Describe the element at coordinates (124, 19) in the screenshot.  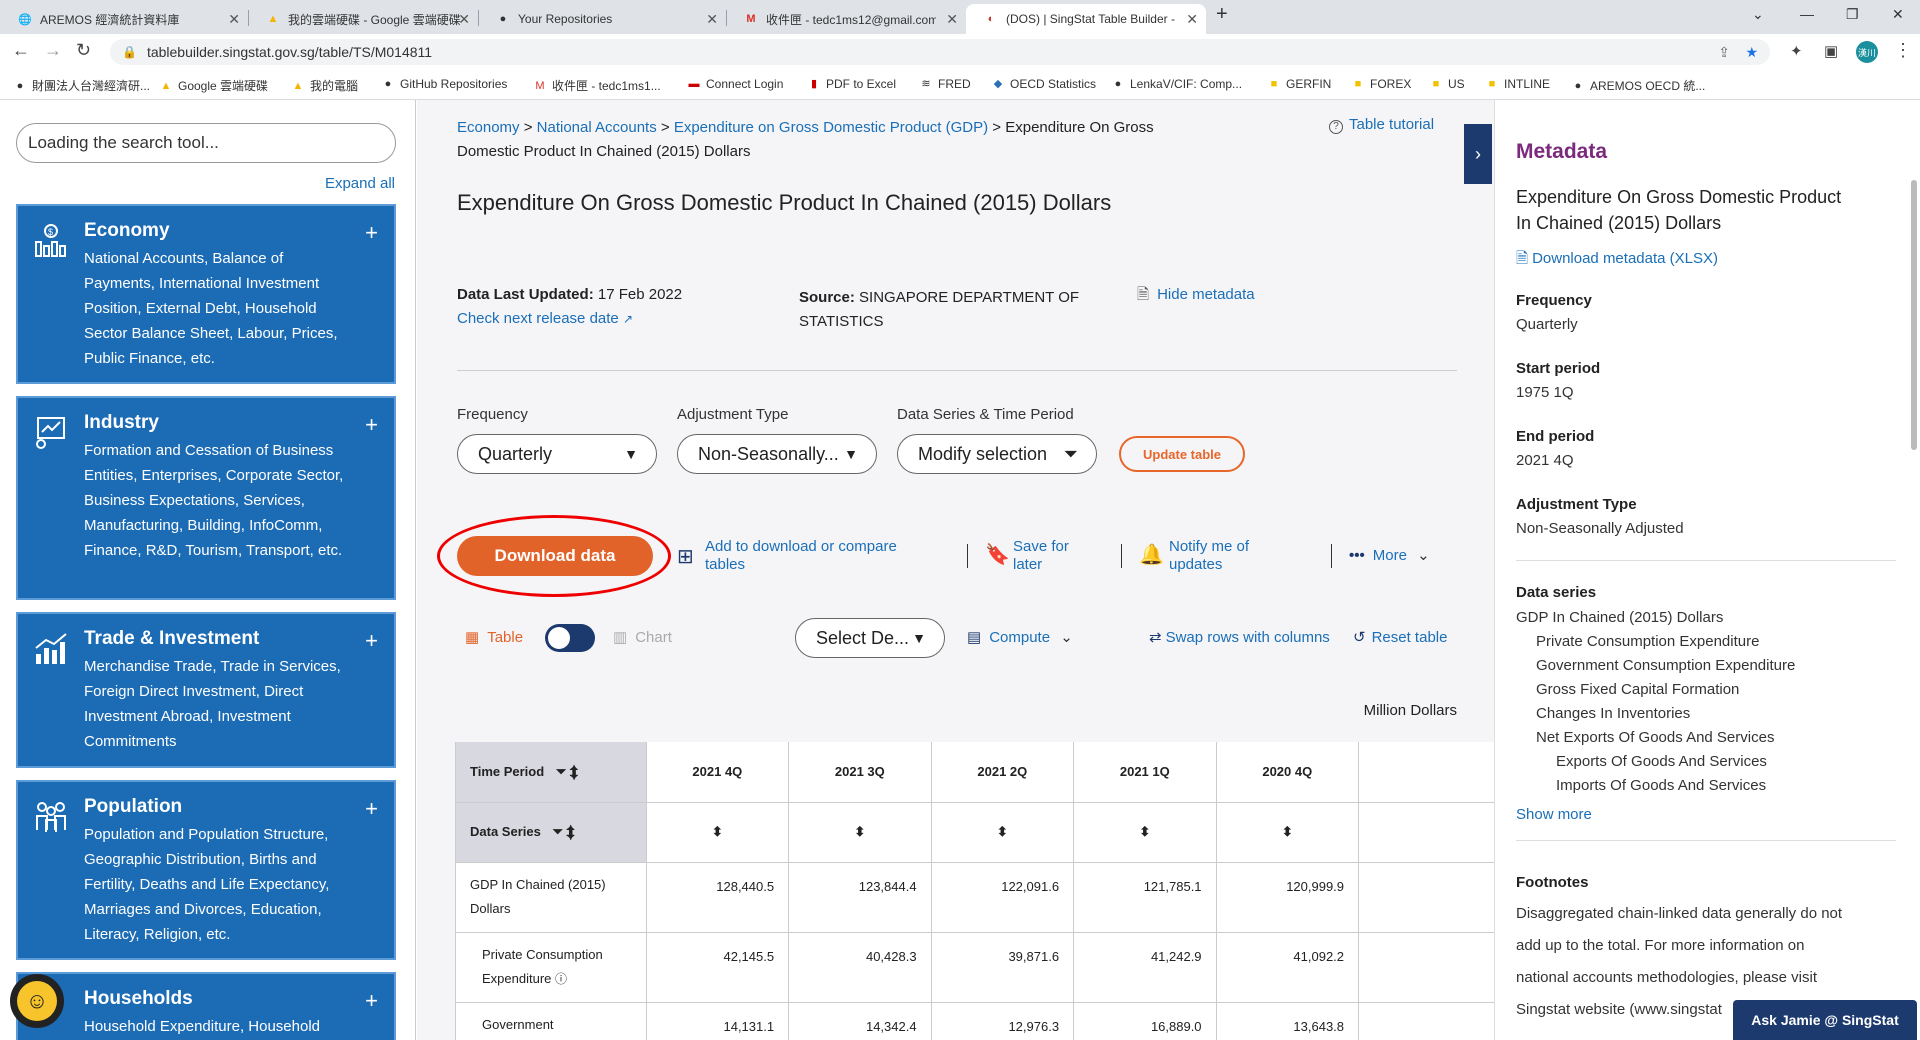
I see `browser-tab: 🌐 AREMOS 經濟統計資料庫 ✕` at that location.